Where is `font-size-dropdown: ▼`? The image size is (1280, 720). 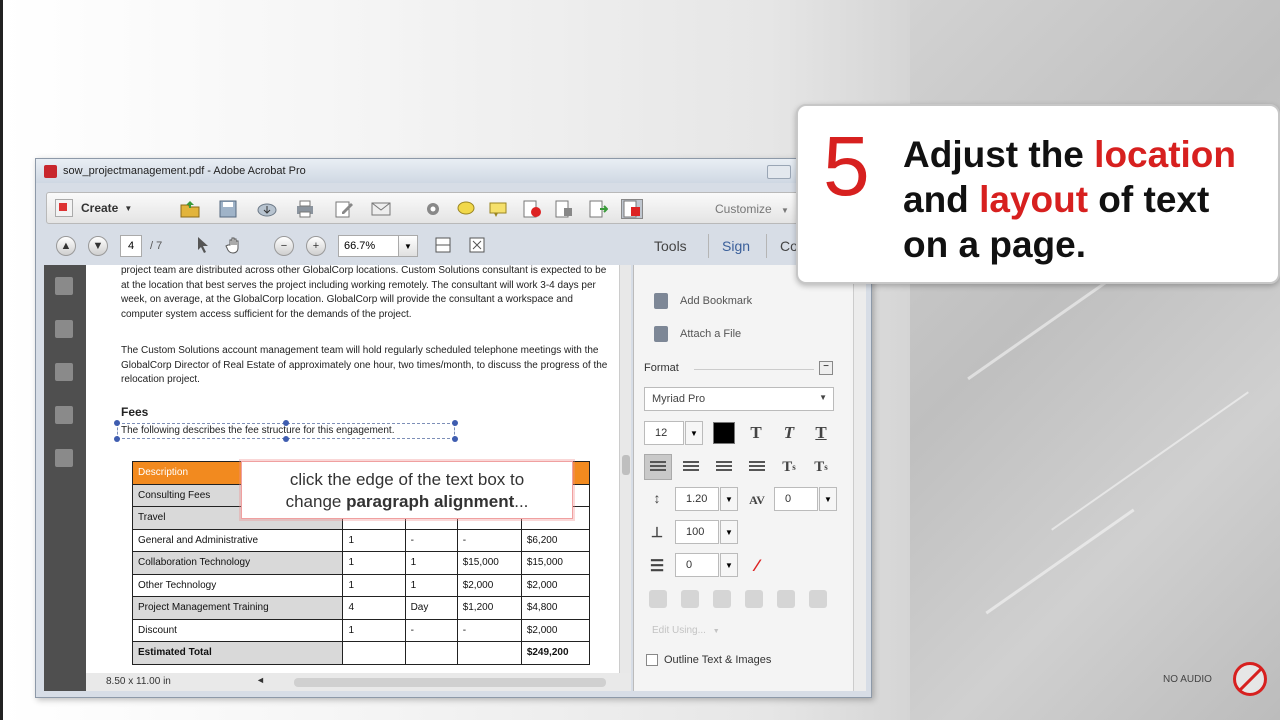
font-size-dropdown: ▼ is located at coordinates (694, 433).